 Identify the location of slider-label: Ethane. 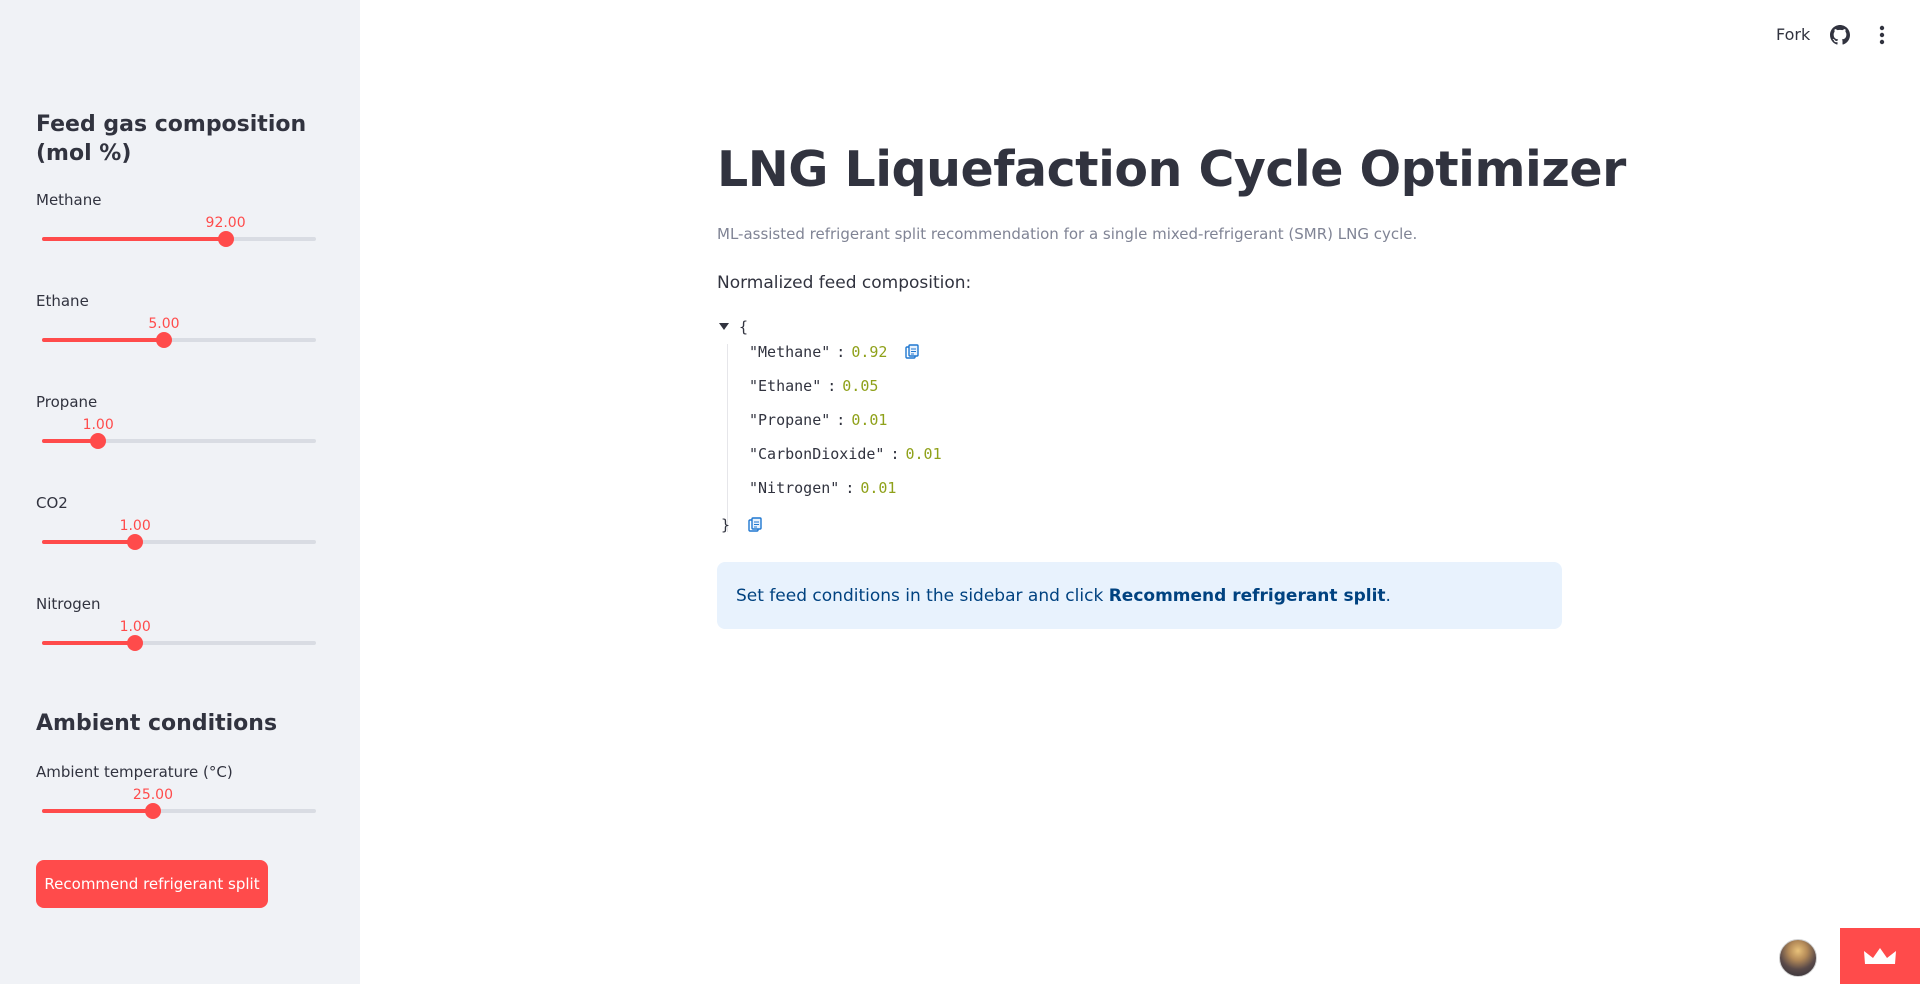
(62, 301).